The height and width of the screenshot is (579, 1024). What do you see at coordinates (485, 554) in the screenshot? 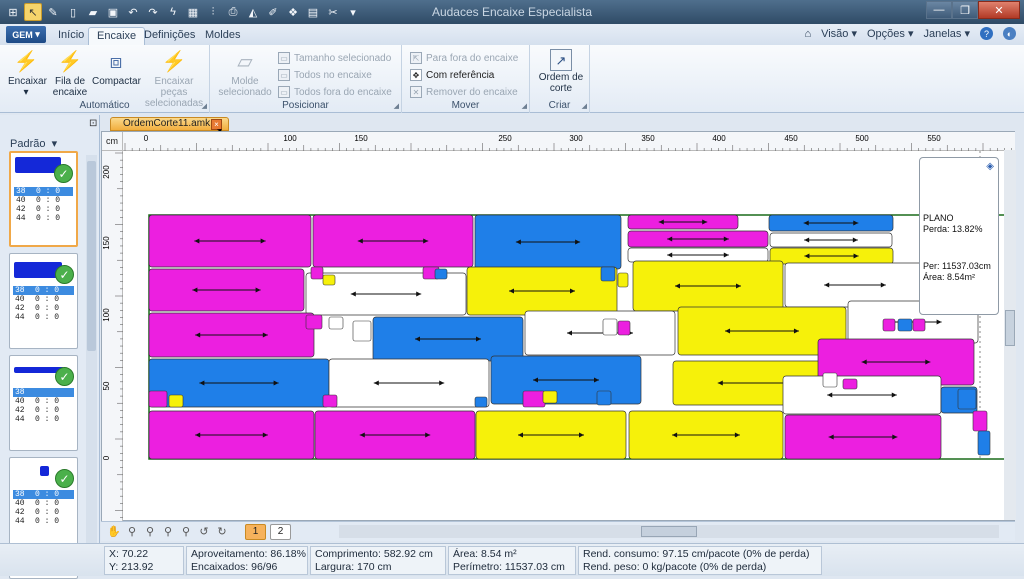
I see `status-area-value: Área: 8.54 m²` at bounding box center [485, 554].